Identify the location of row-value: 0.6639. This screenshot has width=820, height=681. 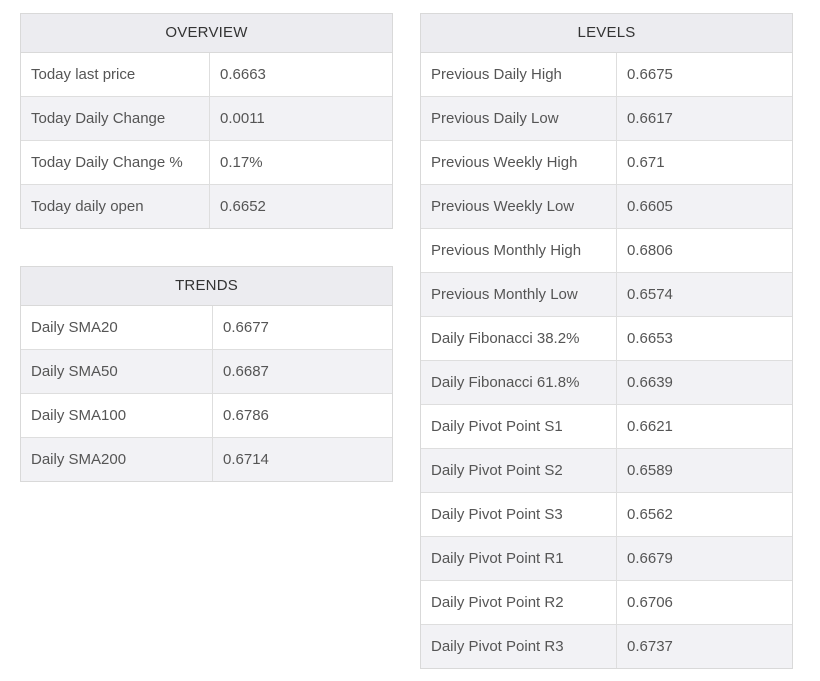
(650, 382).